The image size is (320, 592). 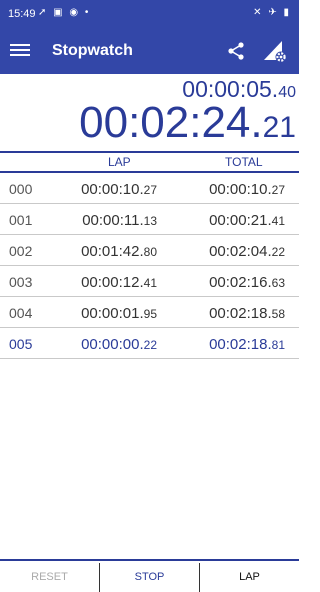 I want to click on bottom-rule, so click(x=149, y=560).